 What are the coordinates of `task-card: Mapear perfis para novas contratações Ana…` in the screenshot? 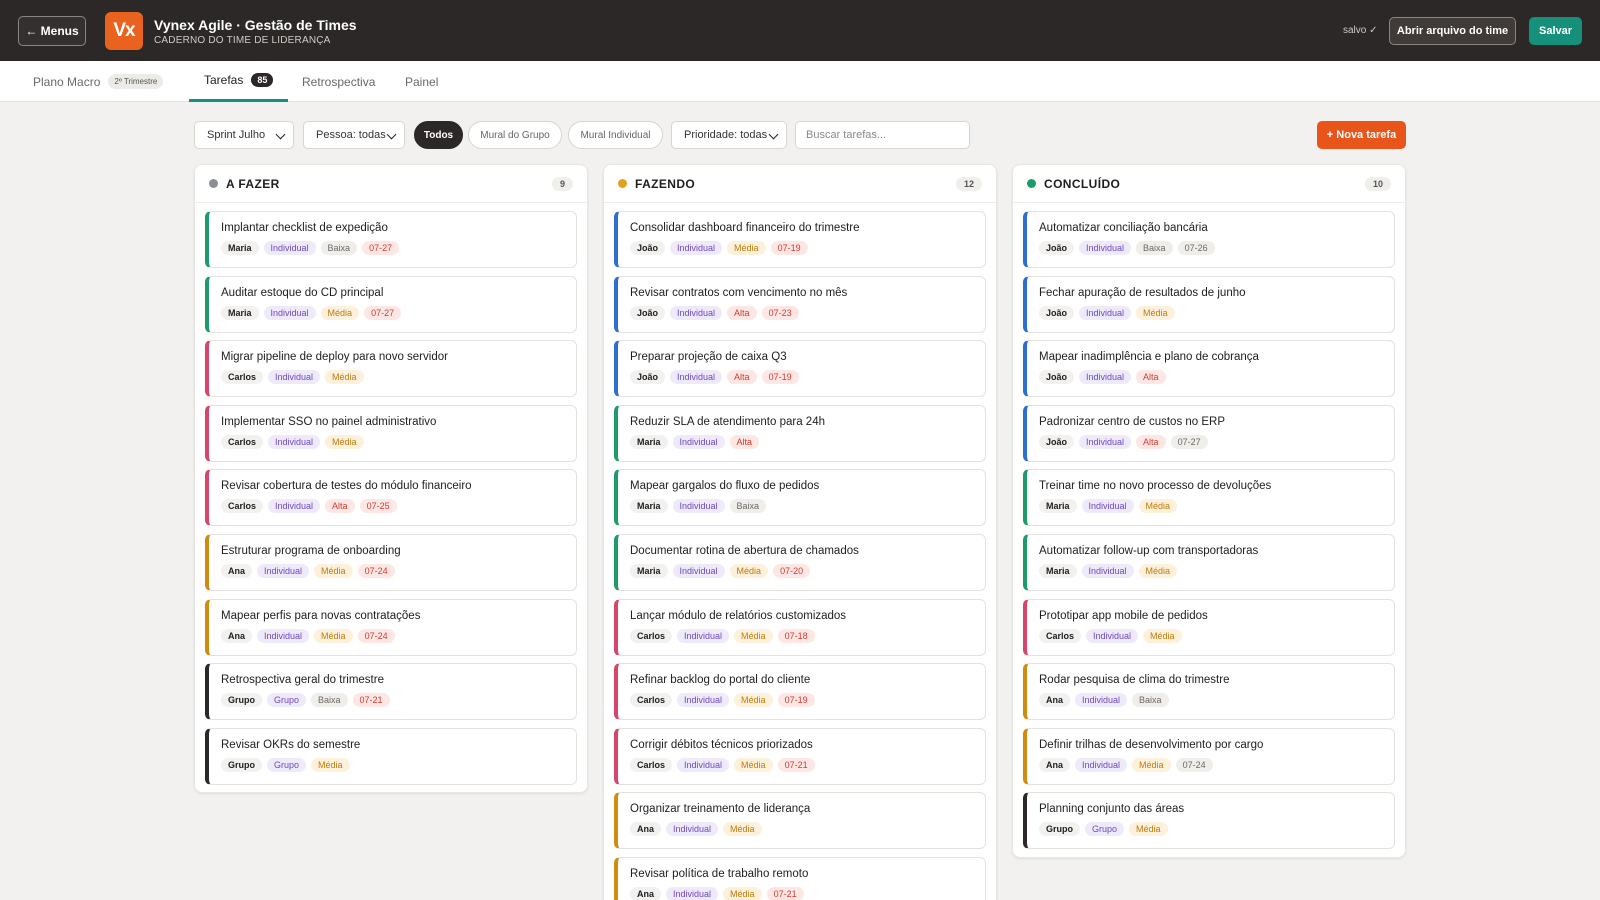 It's located at (391, 627).